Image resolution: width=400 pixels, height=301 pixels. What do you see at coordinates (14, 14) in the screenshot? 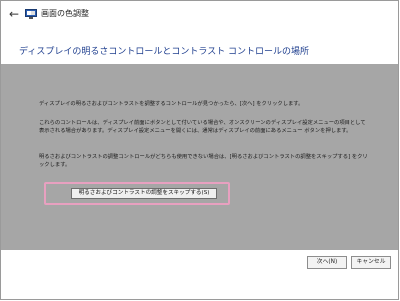
I see `back-arrow-icon: ←` at bounding box center [14, 14].